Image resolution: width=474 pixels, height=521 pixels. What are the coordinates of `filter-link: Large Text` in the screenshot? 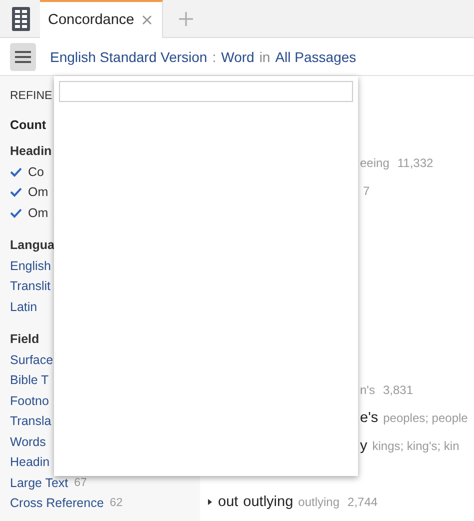 It's located at (39, 483).